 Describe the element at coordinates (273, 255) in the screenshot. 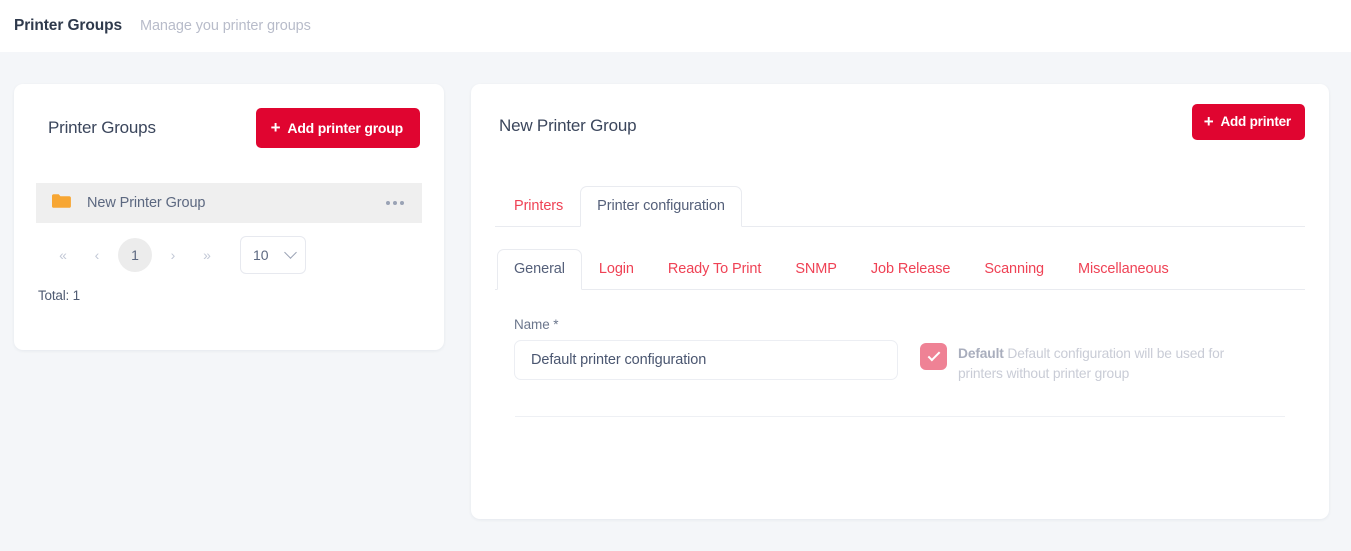

I see `page-size-select: 10` at that location.